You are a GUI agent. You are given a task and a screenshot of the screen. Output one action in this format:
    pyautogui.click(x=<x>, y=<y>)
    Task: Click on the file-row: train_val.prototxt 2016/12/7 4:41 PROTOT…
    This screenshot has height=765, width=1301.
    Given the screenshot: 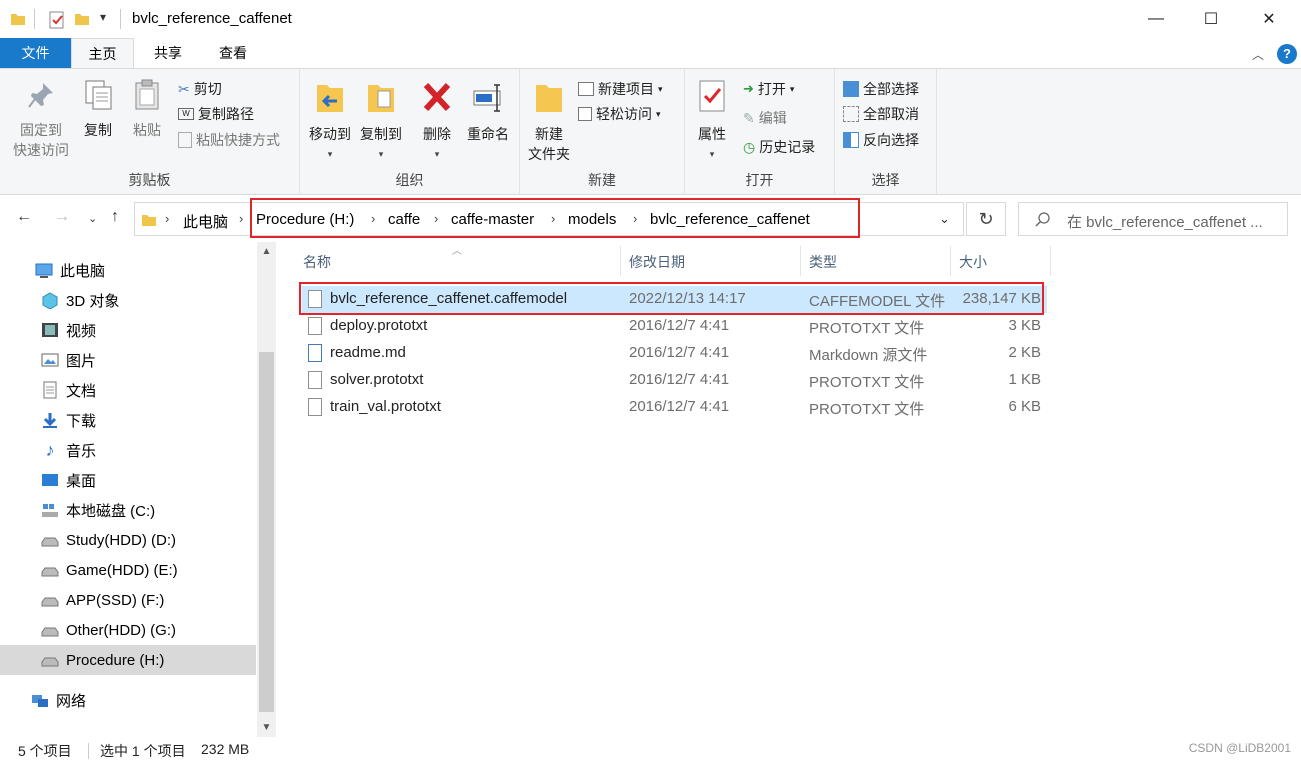 What is the action you would take?
    pyautogui.click(x=674, y=407)
    